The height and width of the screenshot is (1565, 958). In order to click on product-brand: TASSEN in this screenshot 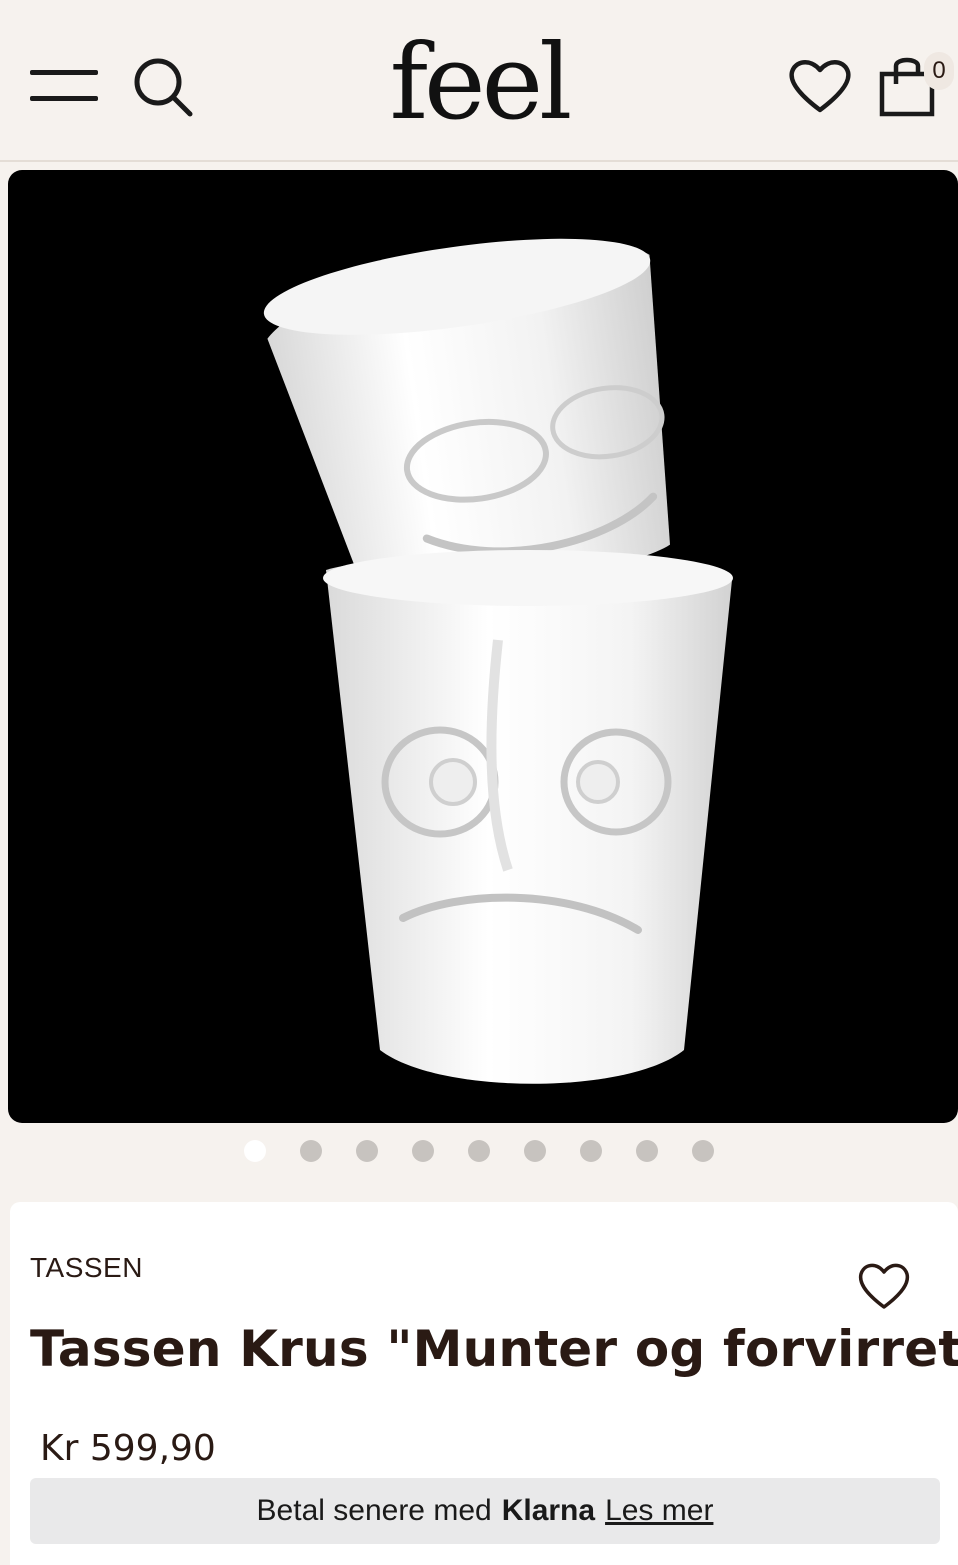, I will do `click(86, 1268)`.